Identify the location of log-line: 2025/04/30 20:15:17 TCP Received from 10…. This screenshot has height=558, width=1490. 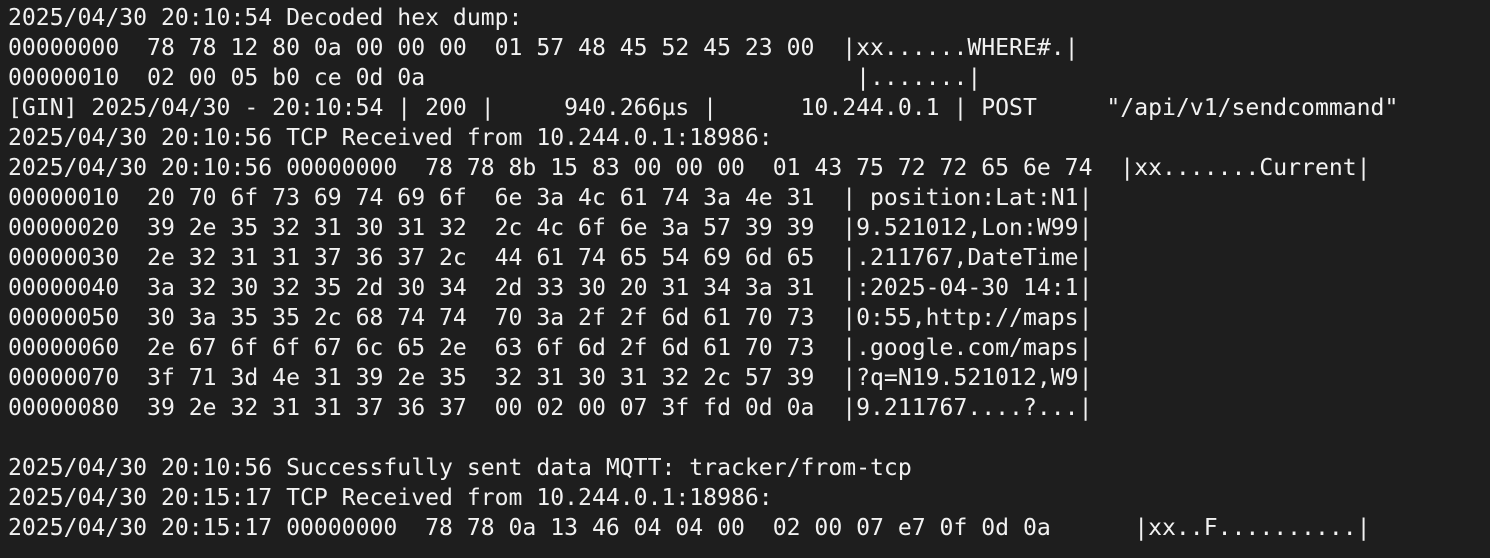
(390, 498).